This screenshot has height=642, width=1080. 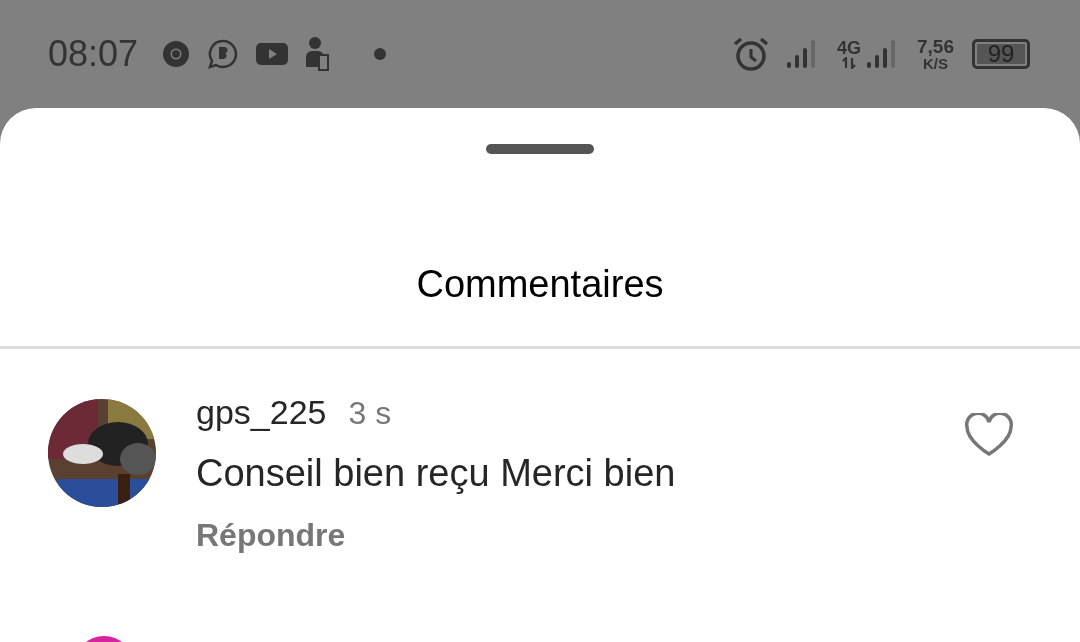 What do you see at coordinates (849, 63) in the screenshot?
I see `data-arrows-icon` at bounding box center [849, 63].